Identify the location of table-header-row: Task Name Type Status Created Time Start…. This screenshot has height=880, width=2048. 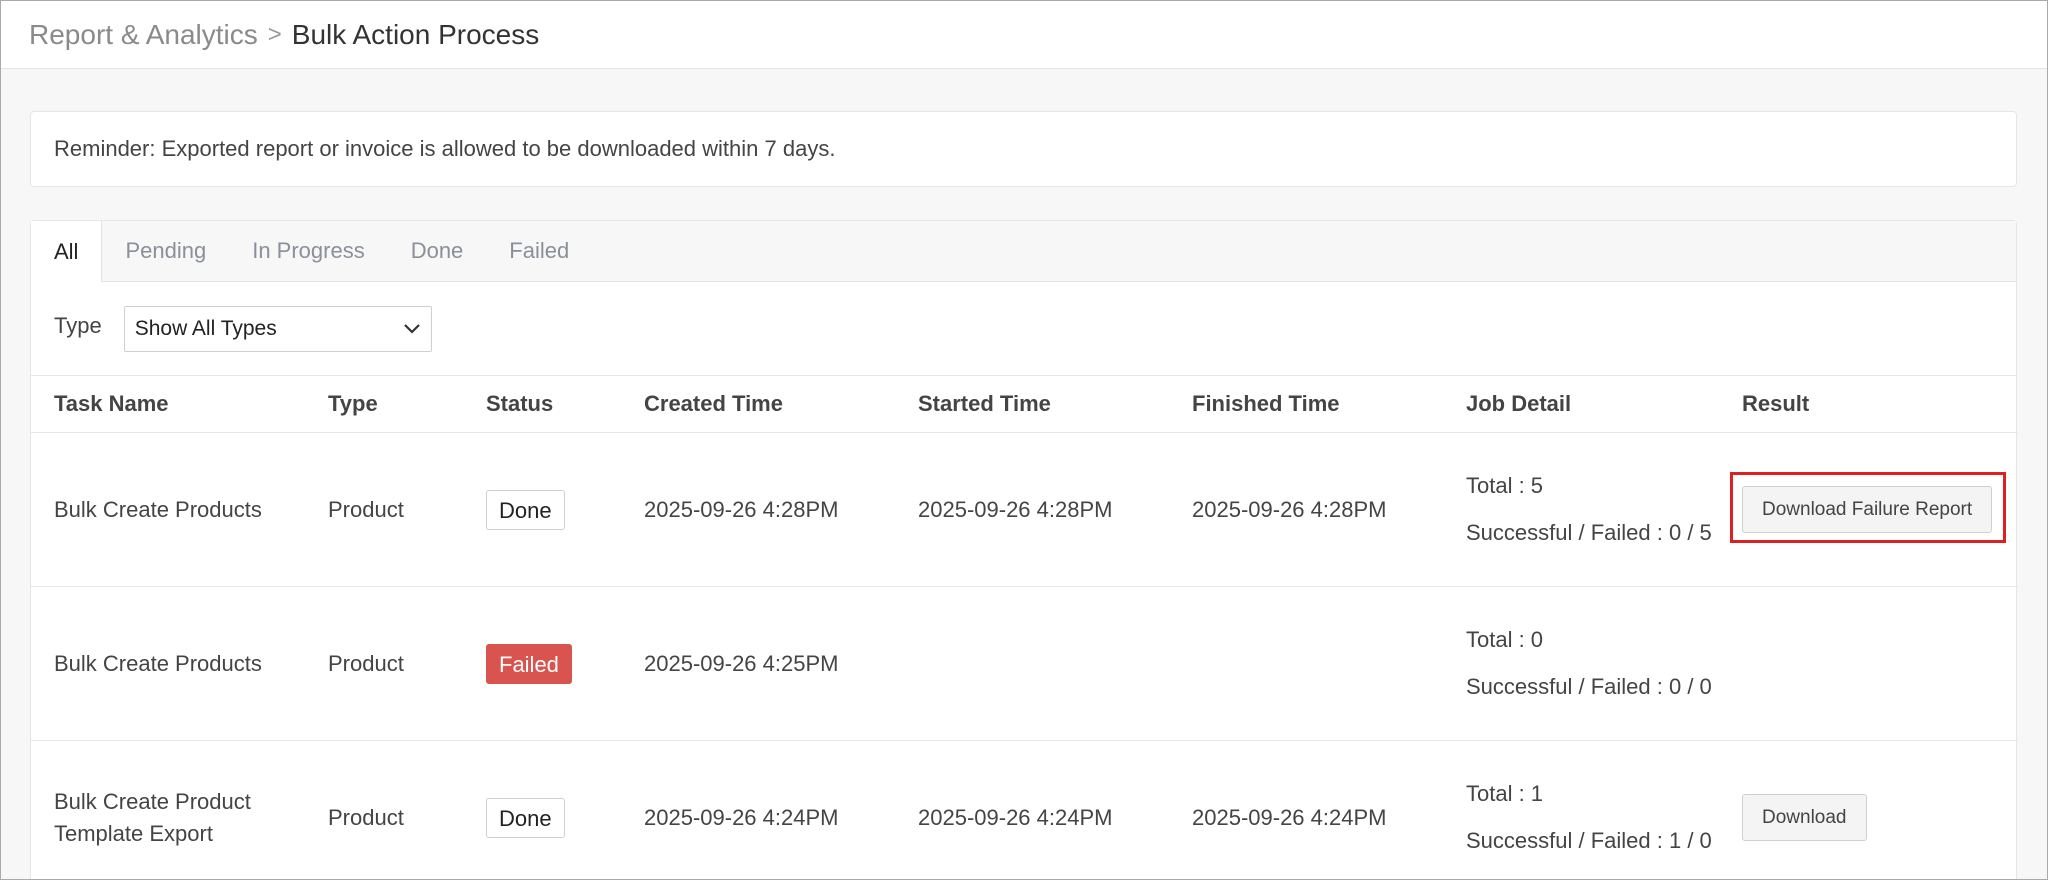
(1024, 404).